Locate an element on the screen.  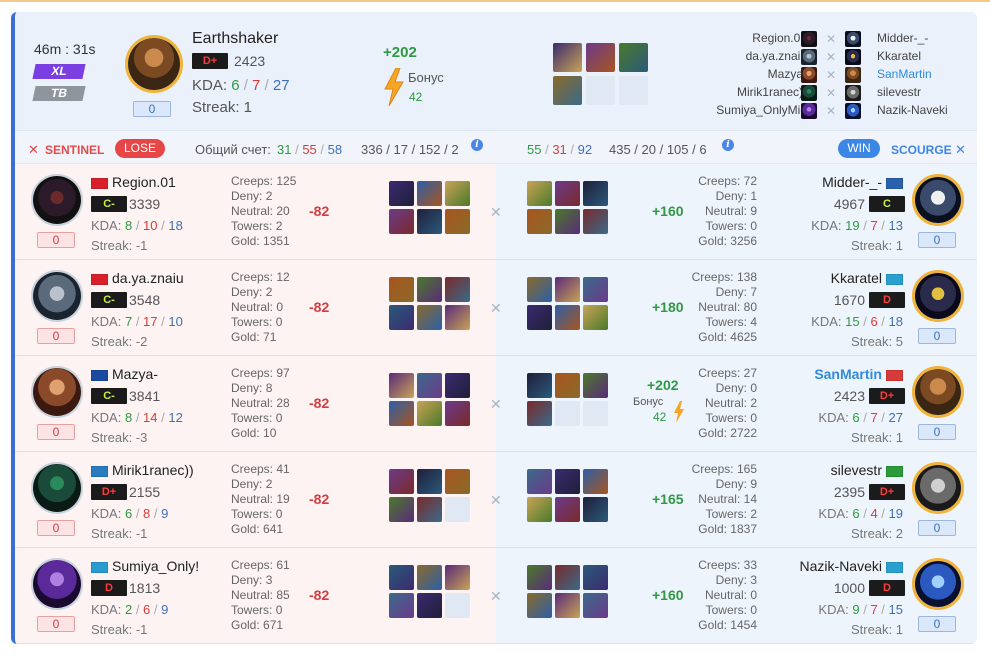
player-name: Midder-_- is located at coordinates (852, 182).